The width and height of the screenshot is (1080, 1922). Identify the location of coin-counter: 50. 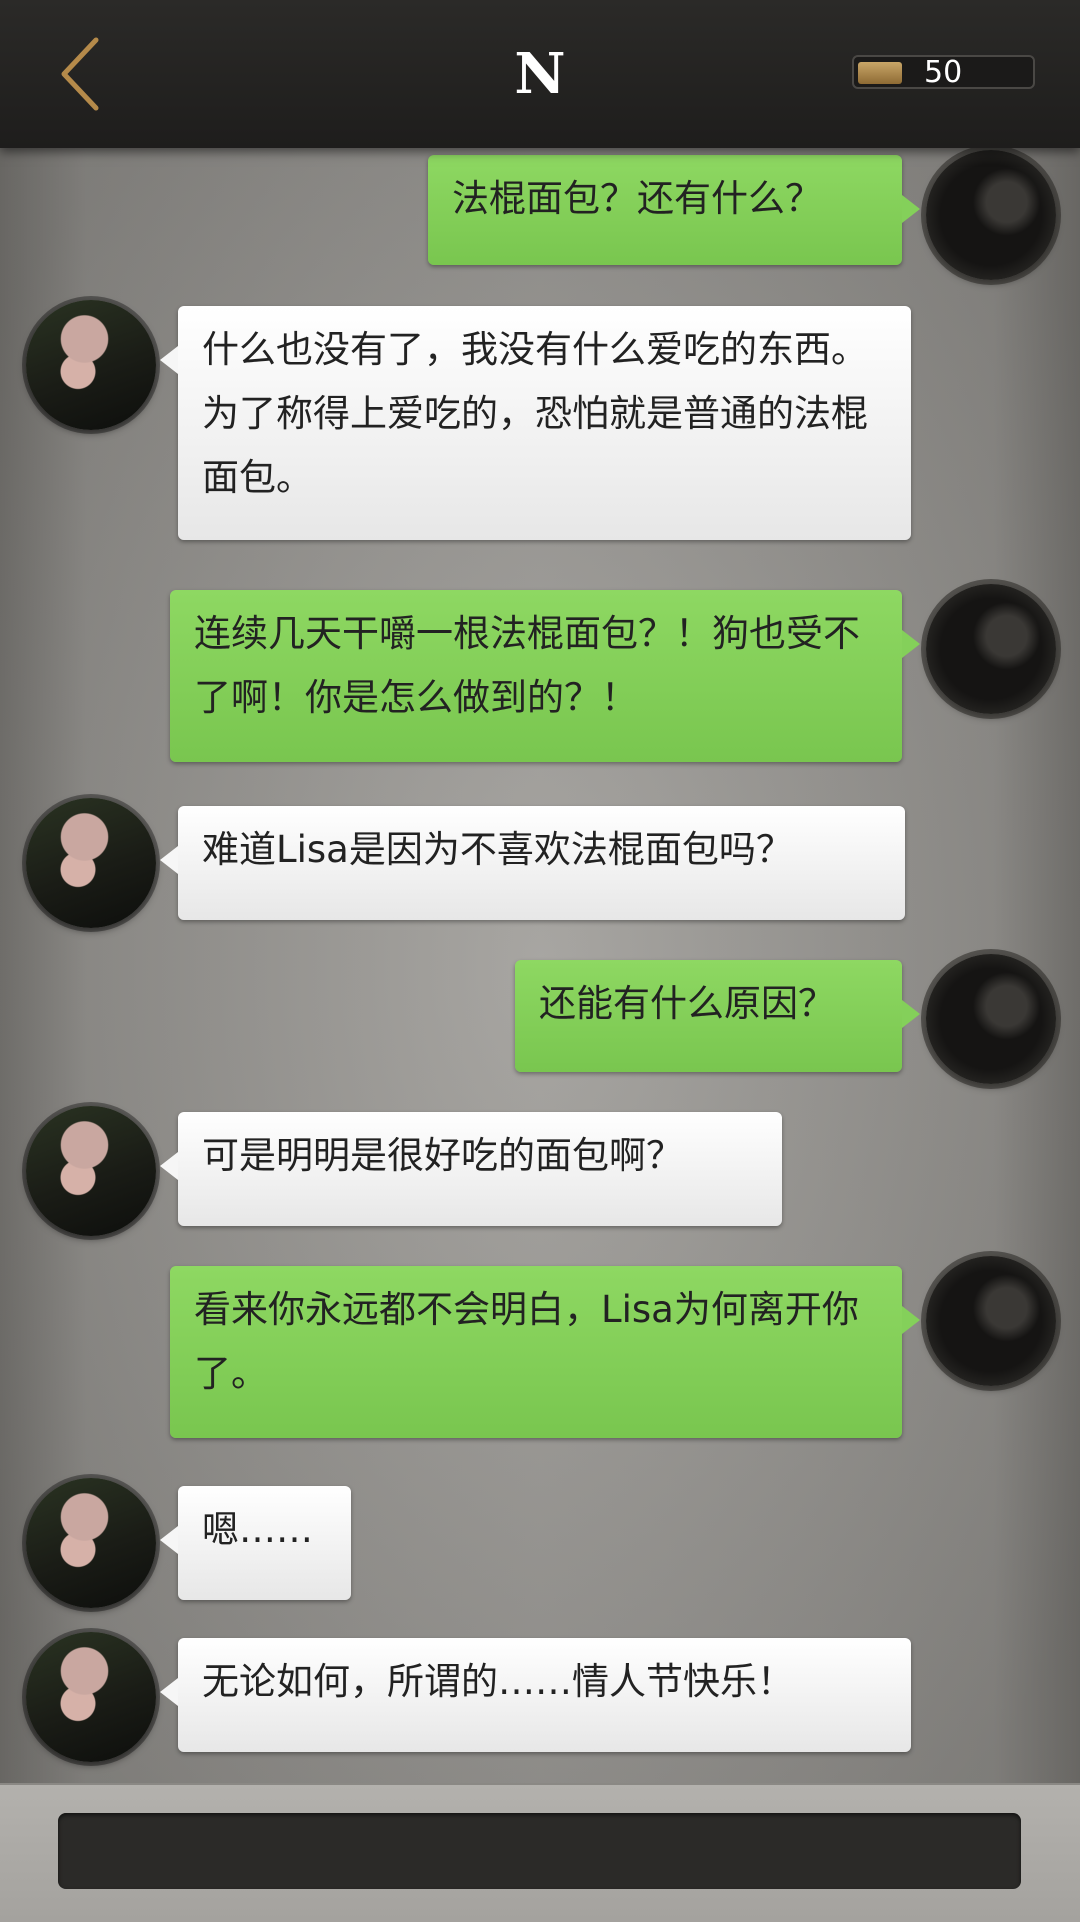
(943, 72).